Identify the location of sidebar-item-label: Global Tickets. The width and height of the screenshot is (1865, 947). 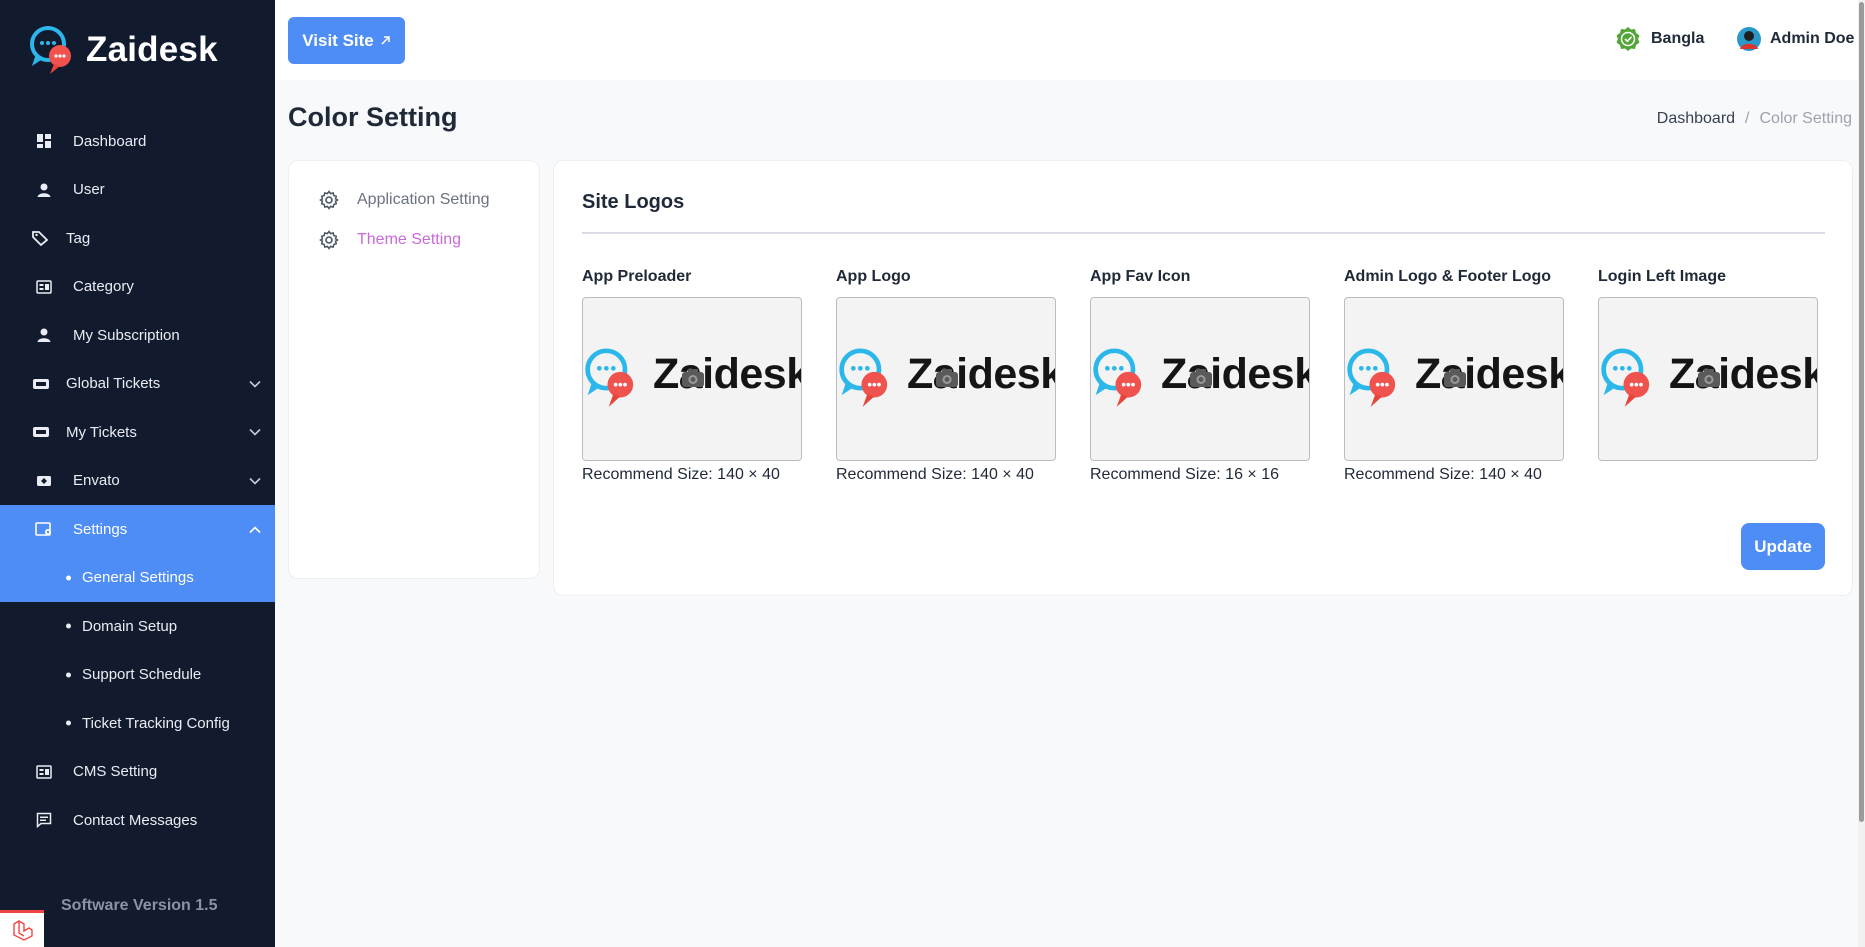
(113, 384).